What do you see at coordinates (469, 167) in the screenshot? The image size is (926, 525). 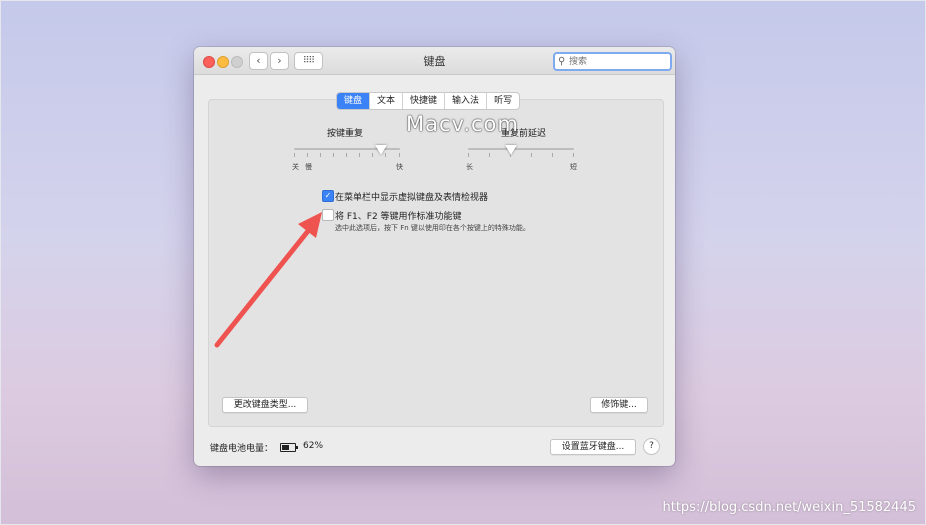 I see `repeat-delay-long-label: 长` at bounding box center [469, 167].